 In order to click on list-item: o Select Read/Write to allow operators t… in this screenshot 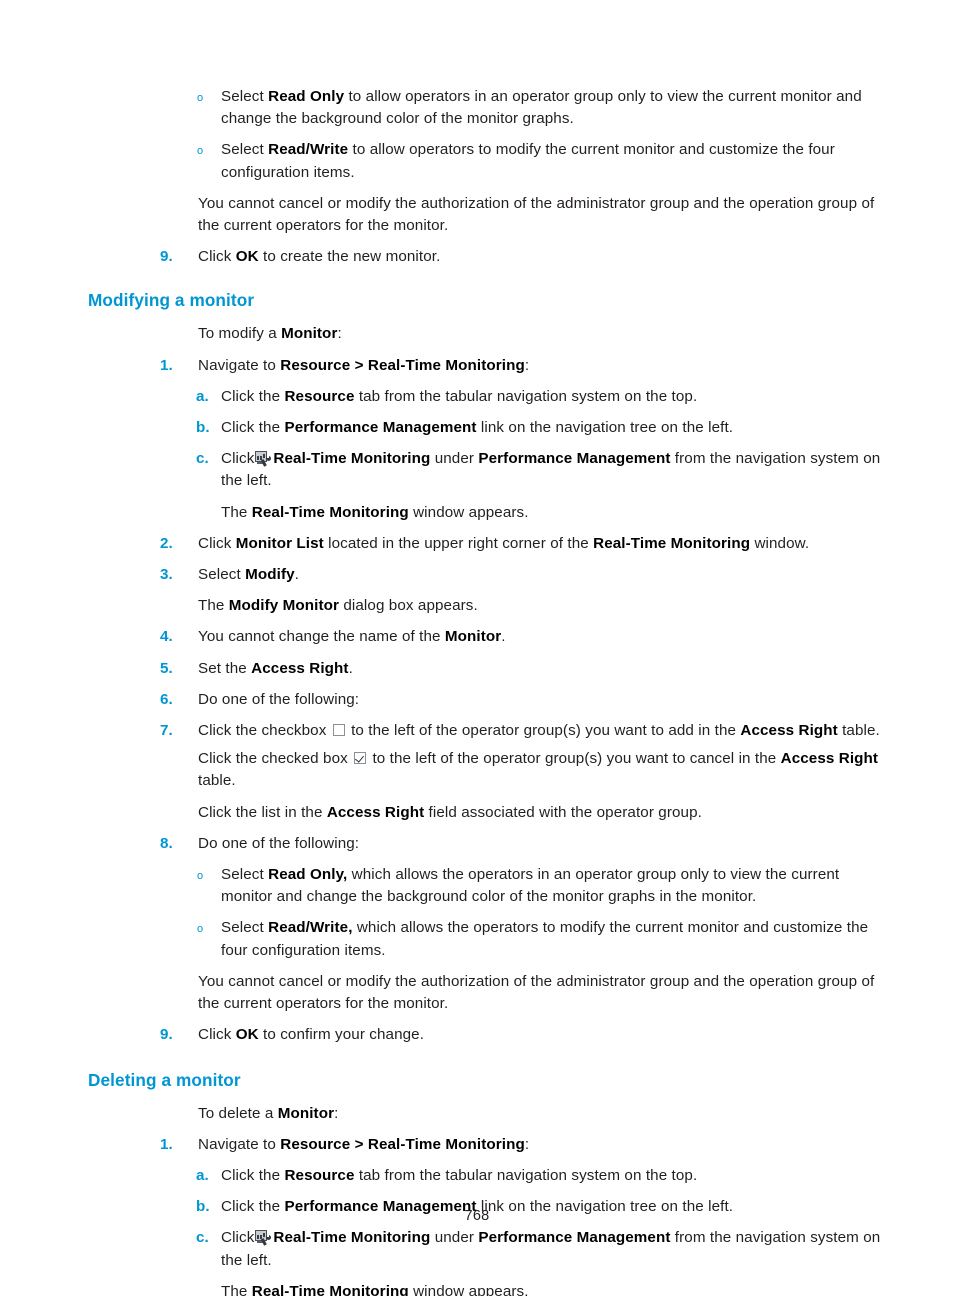, I will do `click(542, 161)`.